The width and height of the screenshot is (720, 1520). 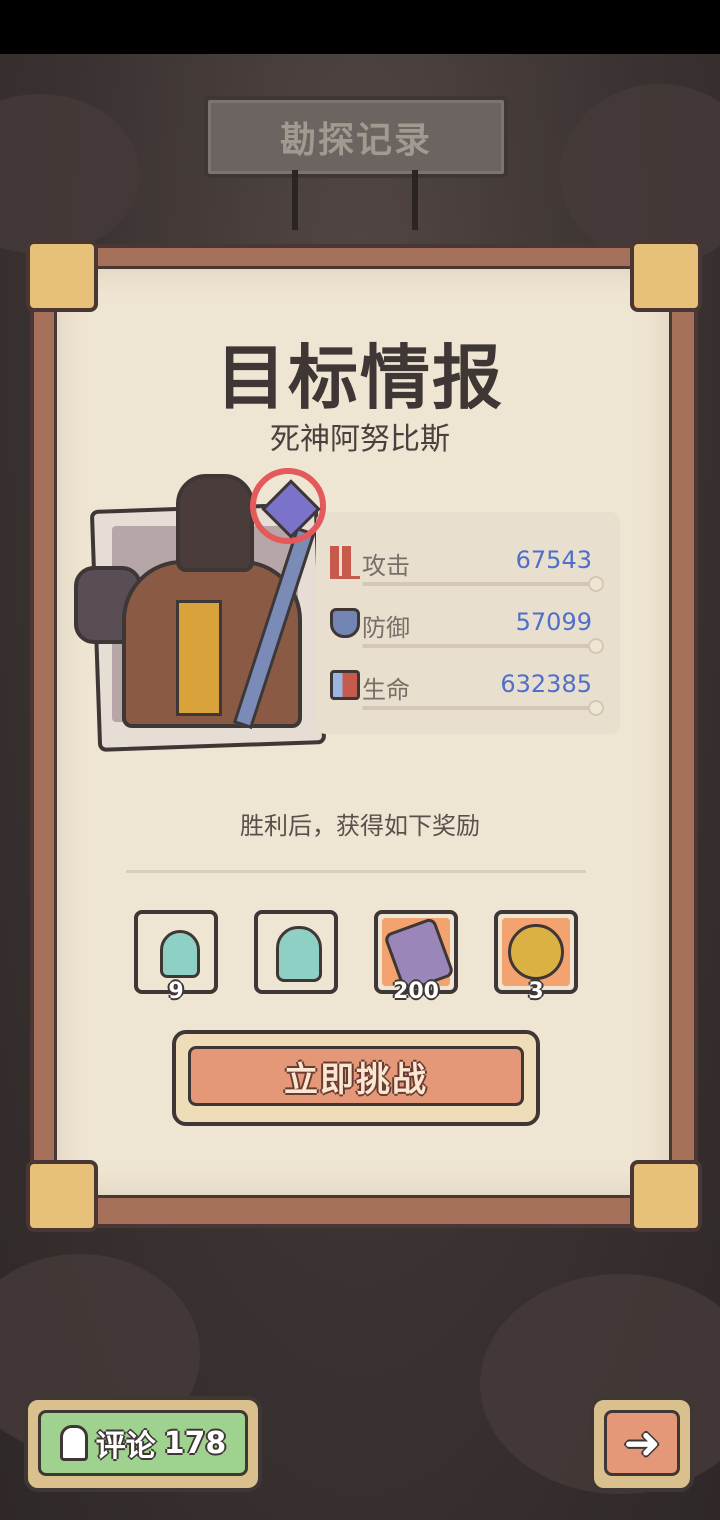 I want to click on boss-head, so click(x=215, y=523).